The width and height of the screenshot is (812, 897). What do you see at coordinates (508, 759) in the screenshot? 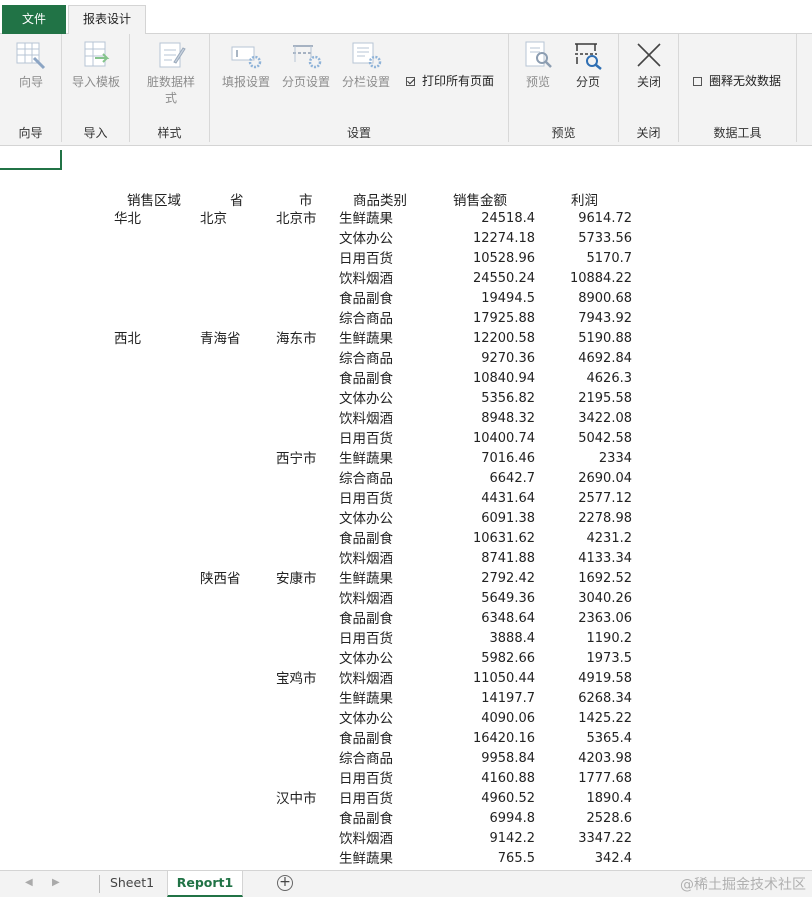
I see `cell-sales: 9958.84` at bounding box center [508, 759].